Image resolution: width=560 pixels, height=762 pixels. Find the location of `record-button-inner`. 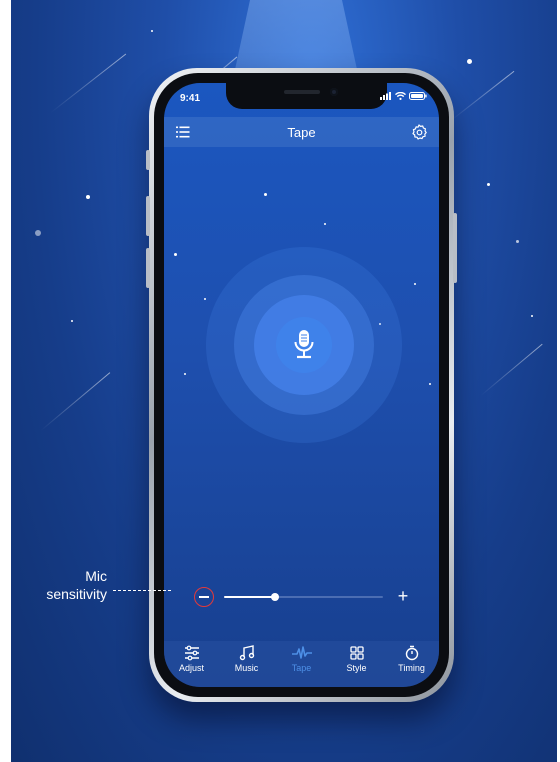

record-button-inner is located at coordinates (304, 345).